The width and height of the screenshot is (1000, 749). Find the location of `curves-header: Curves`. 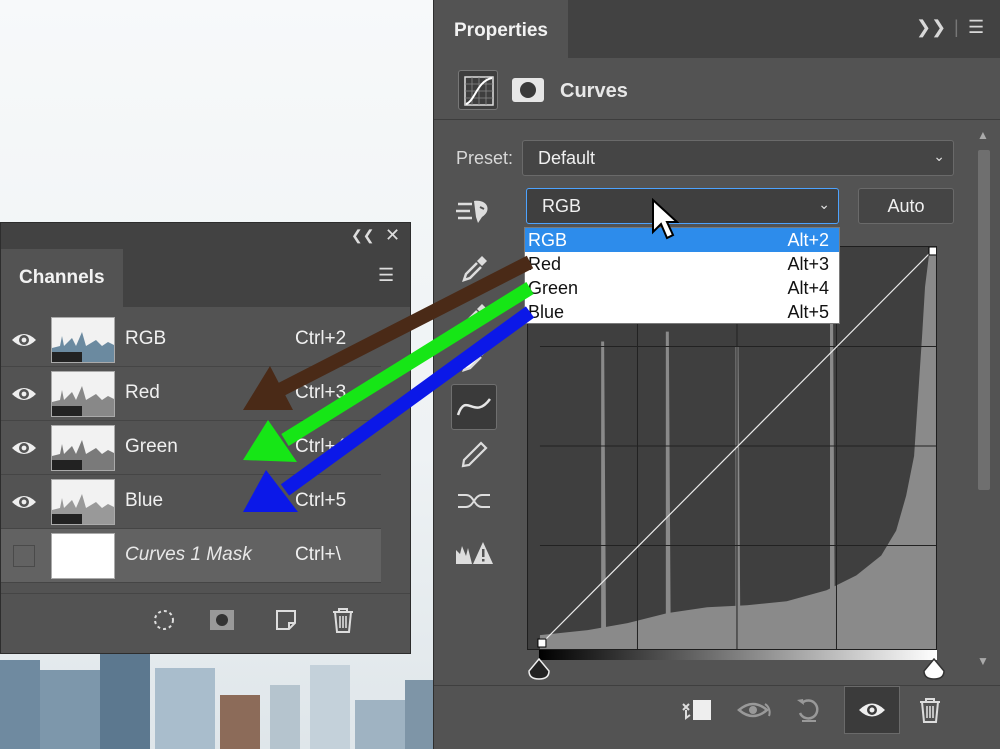

curves-header: Curves is located at coordinates (717, 89).